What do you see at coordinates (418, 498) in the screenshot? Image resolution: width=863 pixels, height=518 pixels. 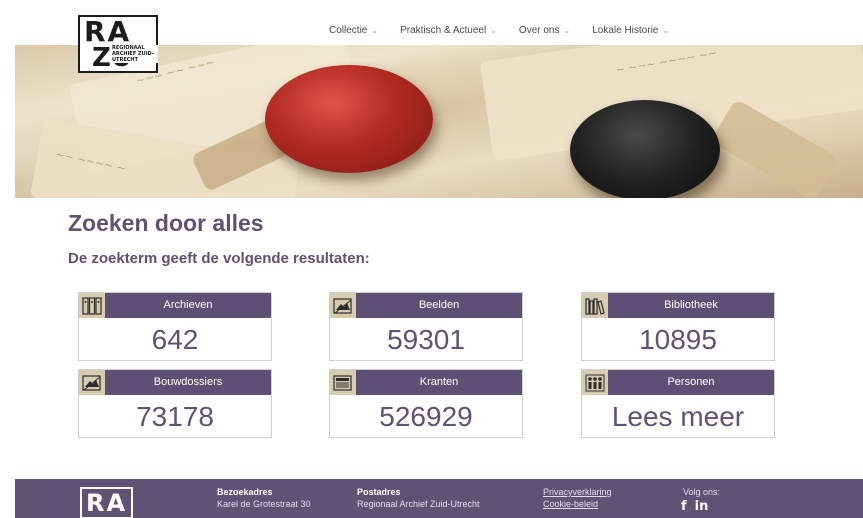 I see `footer-post-address: Postadres Regionaal Archief Zuid-Utrecht` at bounding box center [418, 498].